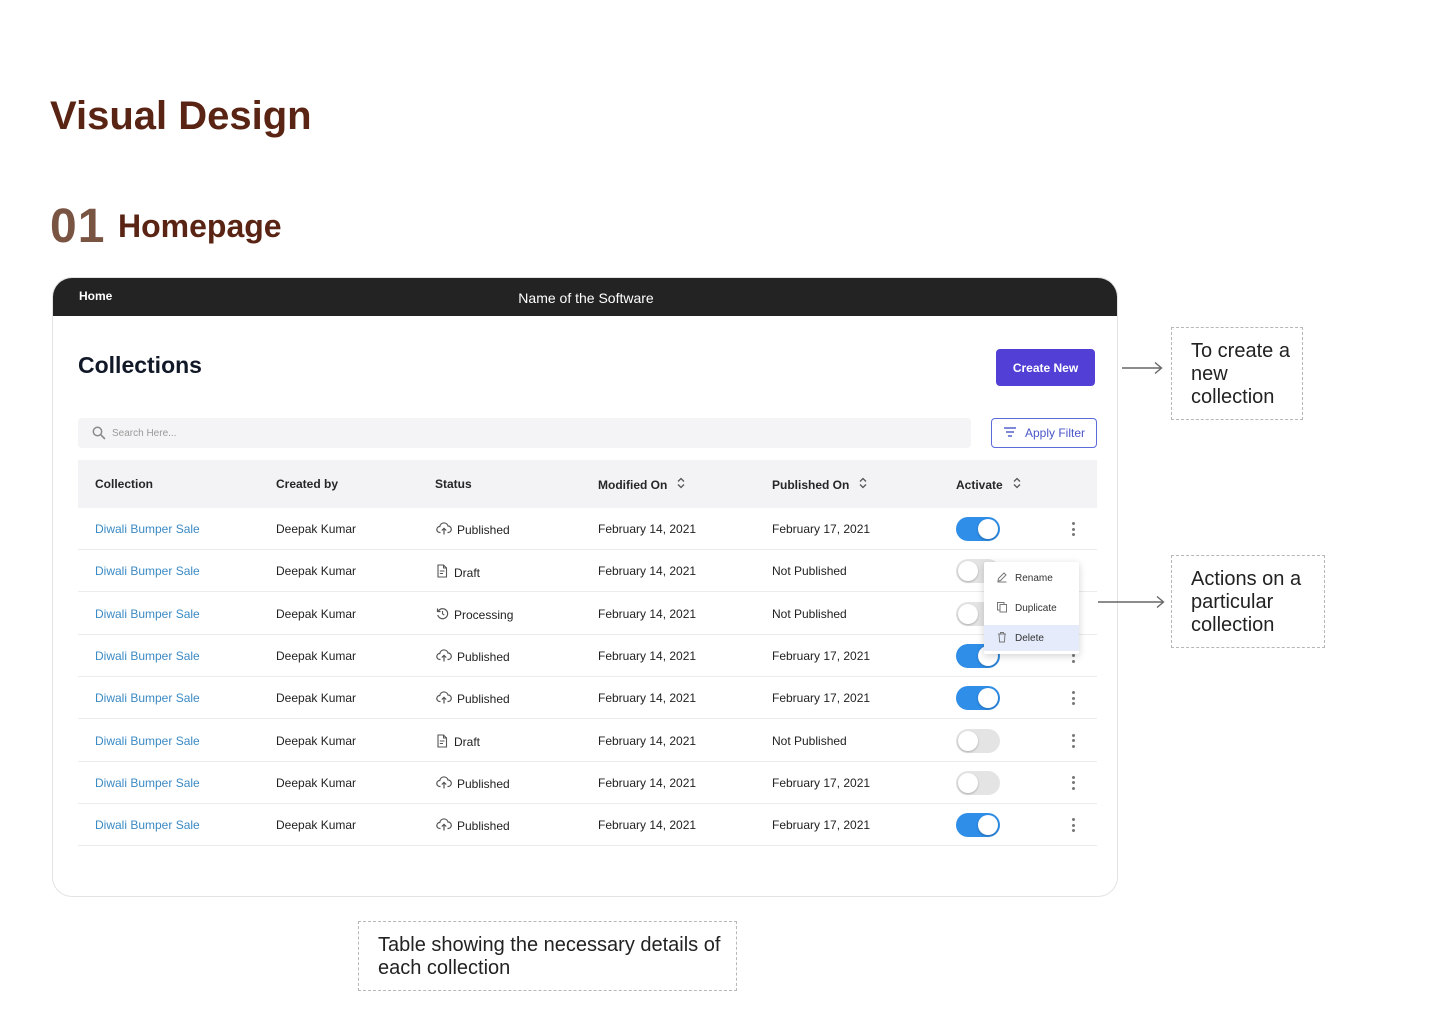 The image size is (1440, 1024). Describe the element at coordinates (641, 484) in the screenshot. I see `header-modified-on: Modified On` at that location.